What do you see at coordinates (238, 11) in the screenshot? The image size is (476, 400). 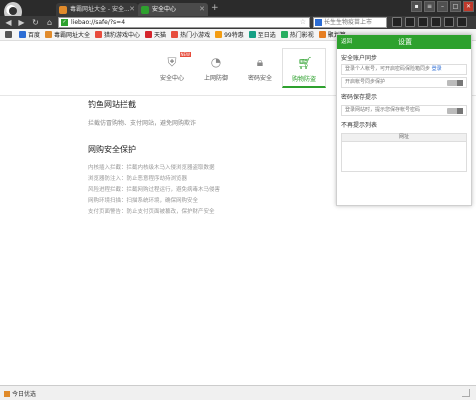 I see `title-bar: 毒霸网址大全 - 安全... ✕ 安全中心 ✕ + ▪ ≡ – □ ✕` at bounding box center [238, 11].